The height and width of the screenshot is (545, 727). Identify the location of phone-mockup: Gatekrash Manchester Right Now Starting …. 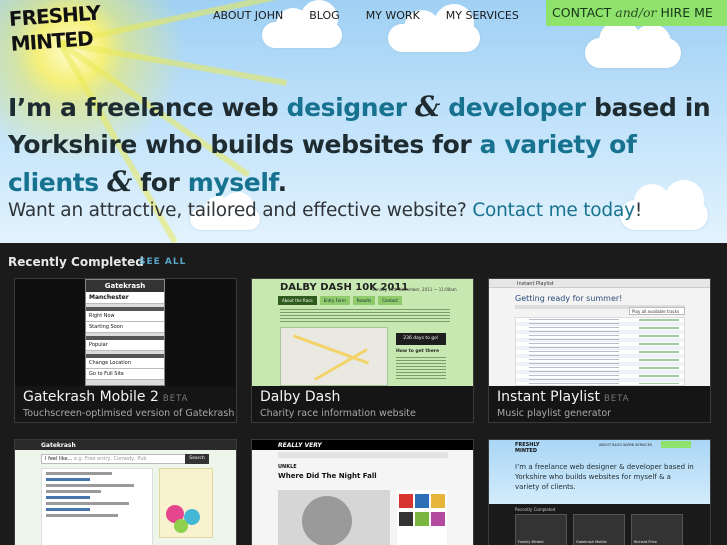
(125, 332).